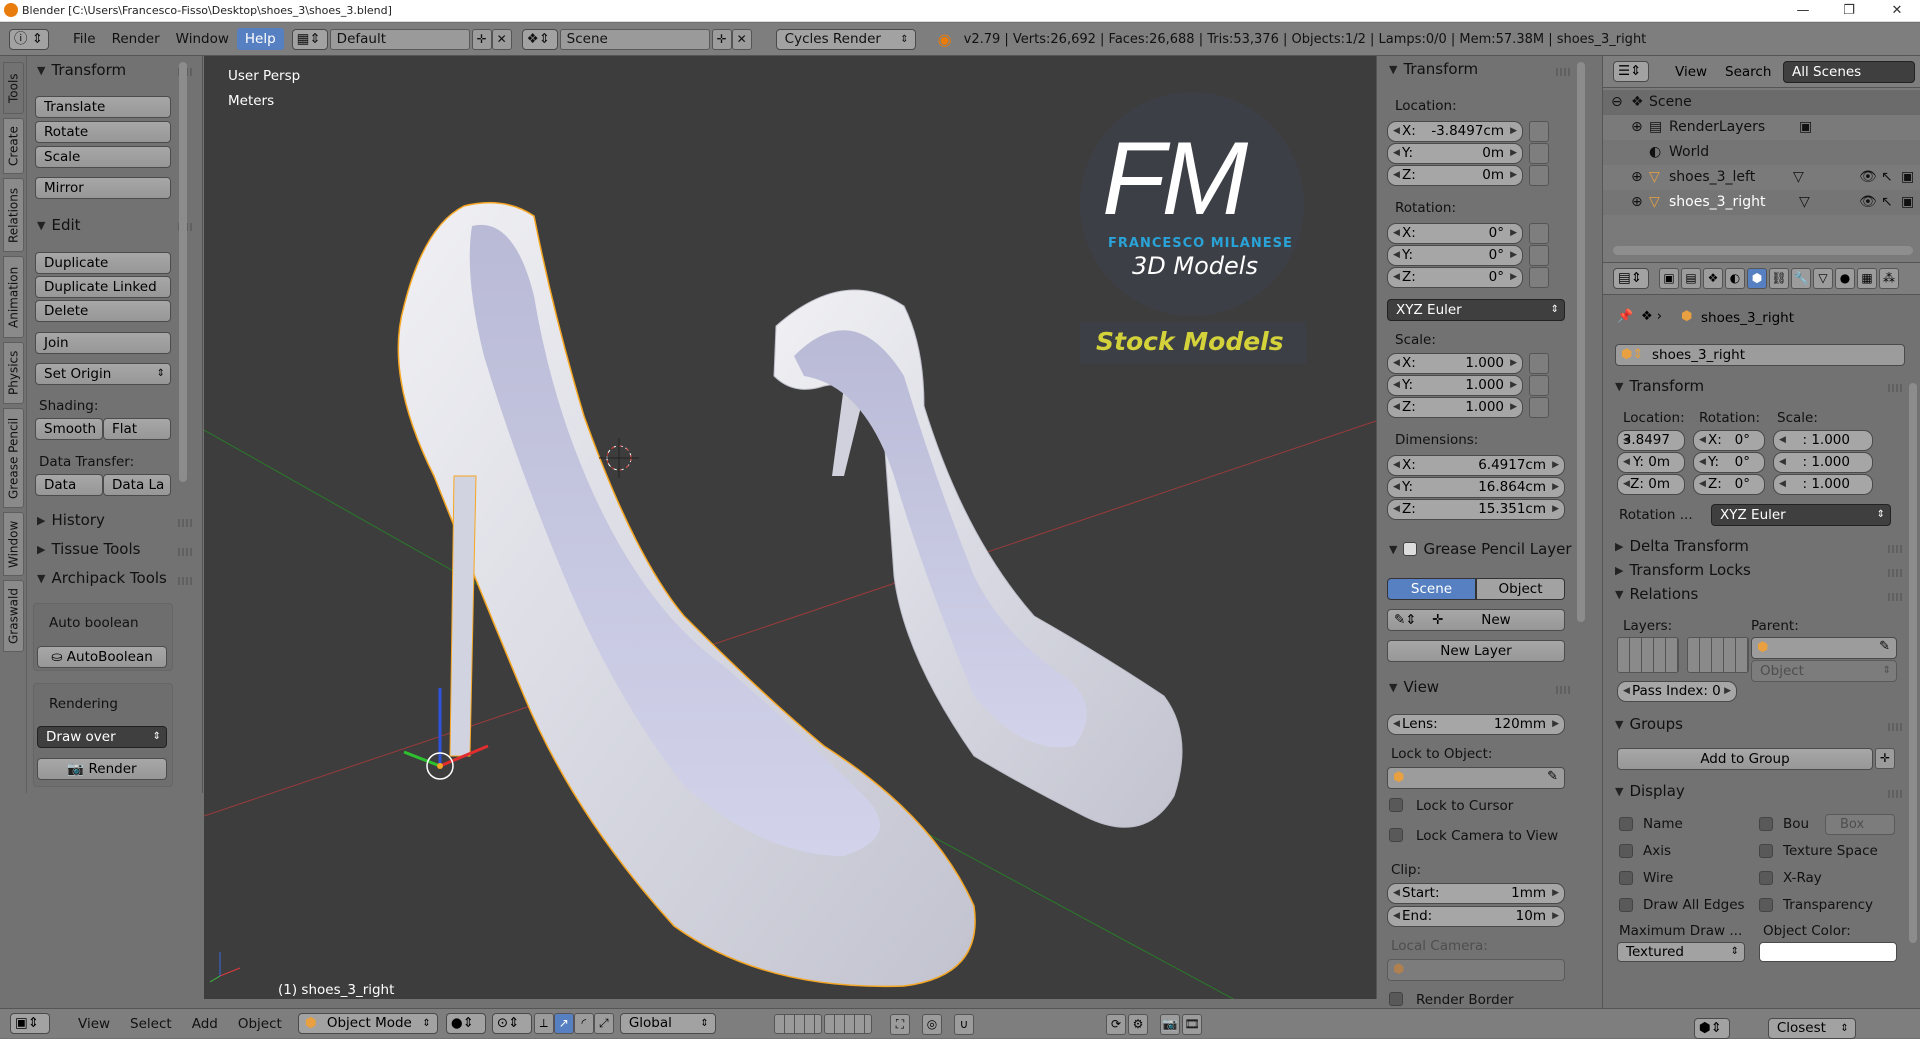 This screenshot has height=1039, width=1920. I want to click on lock-camera-checkbox, so click(1396, 835).